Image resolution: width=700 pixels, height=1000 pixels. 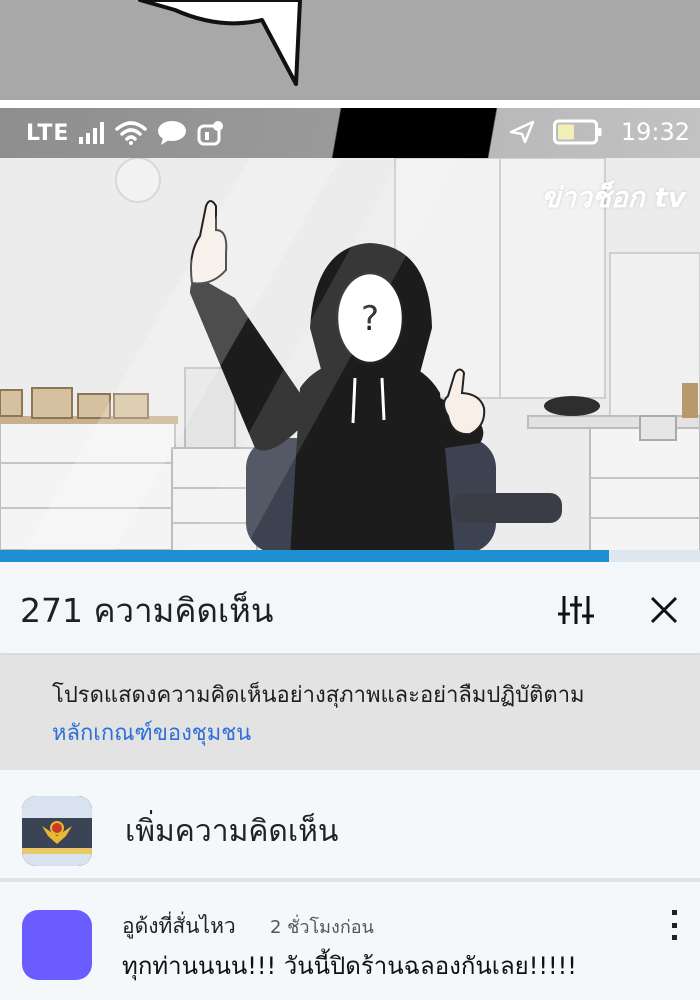 I want to click on comment-more-options-button, so click(x=674, y=925).